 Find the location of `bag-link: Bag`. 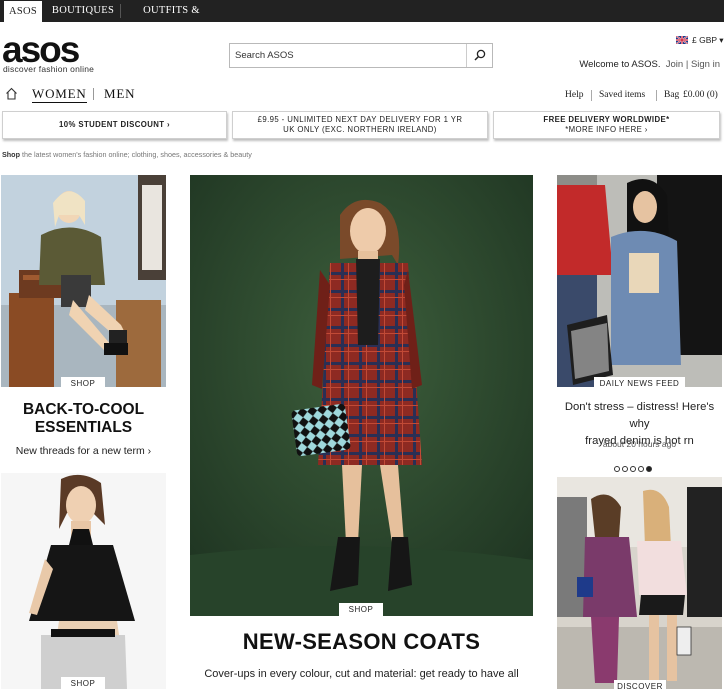

bag-link: Bag is located at coordinates (671, 95).